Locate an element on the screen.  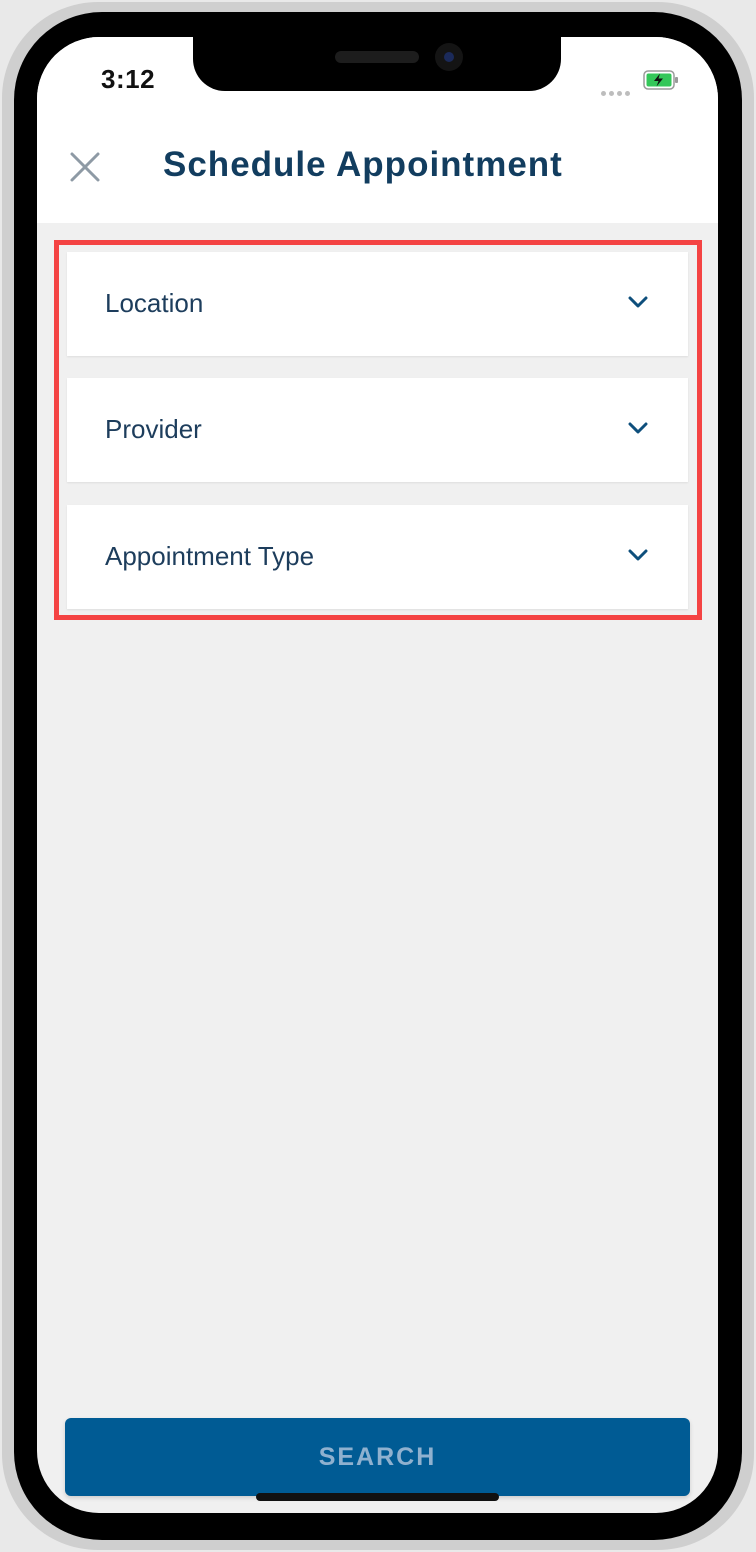
location-dropdown-label: Location is located at coordinates (154, 303).